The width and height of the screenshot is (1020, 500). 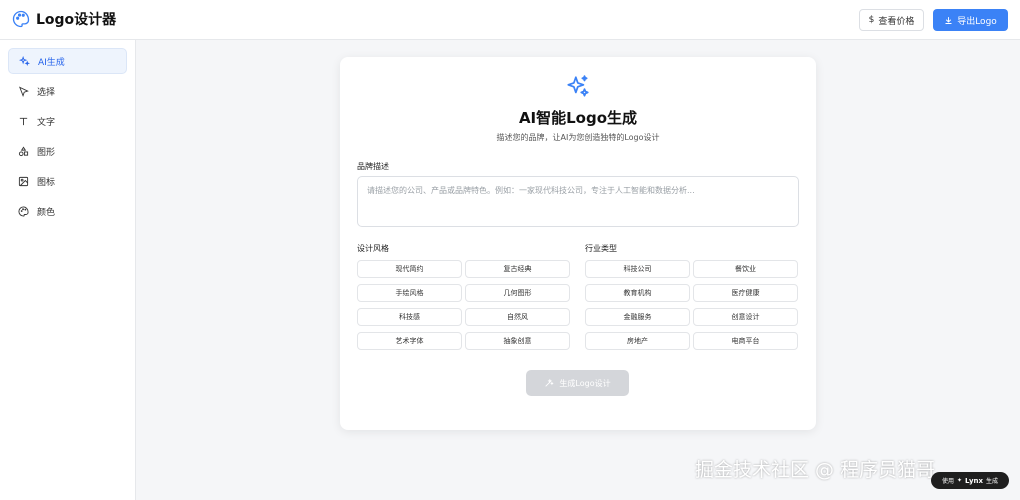 What do you see at coordinates (578, 137) in the screenshot?
I see `page-subtitle: 描述您的品牌，让AI为您创造独特的Logo设计` at bounding box center [578, 137].